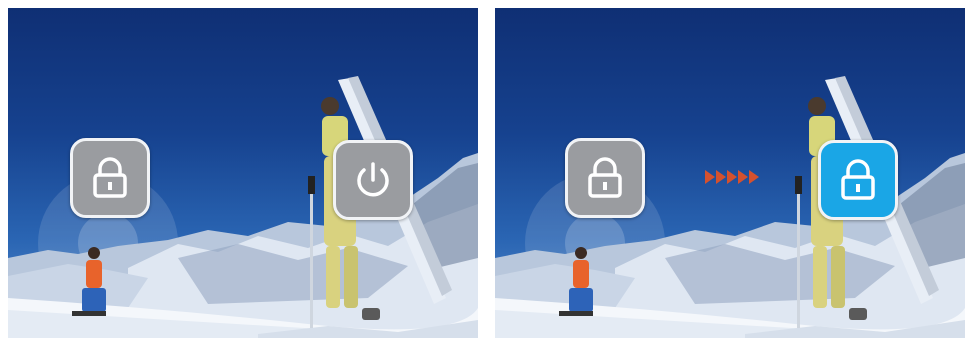 The height and width of the screenshot is (344, 965). I want to click on transition-arrows, so click(732, 177).